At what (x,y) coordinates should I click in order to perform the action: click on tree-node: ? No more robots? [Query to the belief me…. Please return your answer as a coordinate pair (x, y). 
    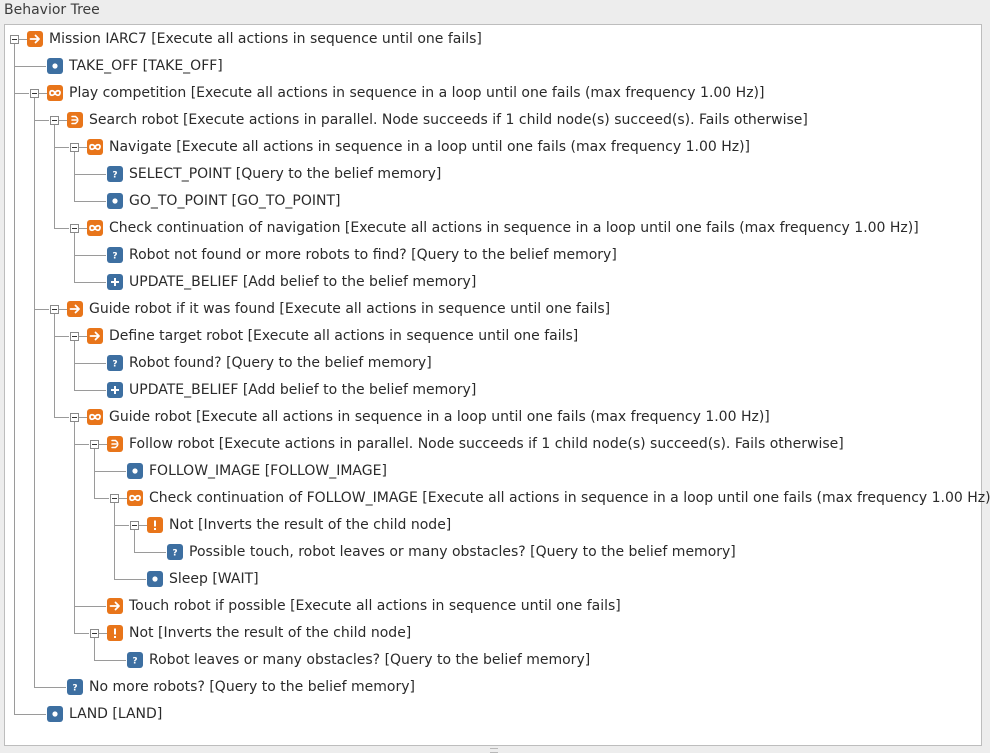
    Looking at the image, I should click on (241, 687).